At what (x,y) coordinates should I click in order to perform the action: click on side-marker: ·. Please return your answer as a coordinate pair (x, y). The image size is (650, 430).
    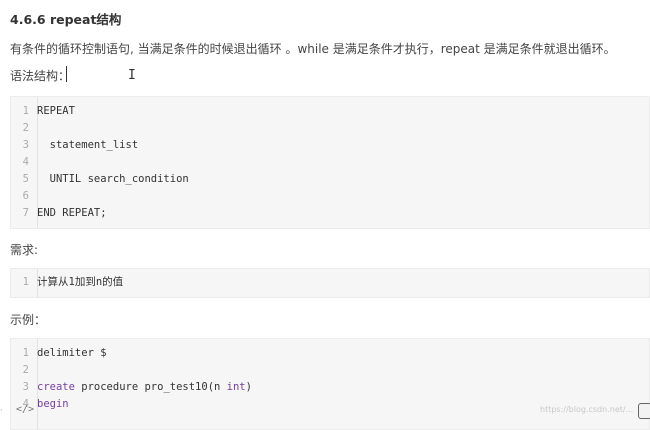
    Looking at the image, I should click on (1, 410).